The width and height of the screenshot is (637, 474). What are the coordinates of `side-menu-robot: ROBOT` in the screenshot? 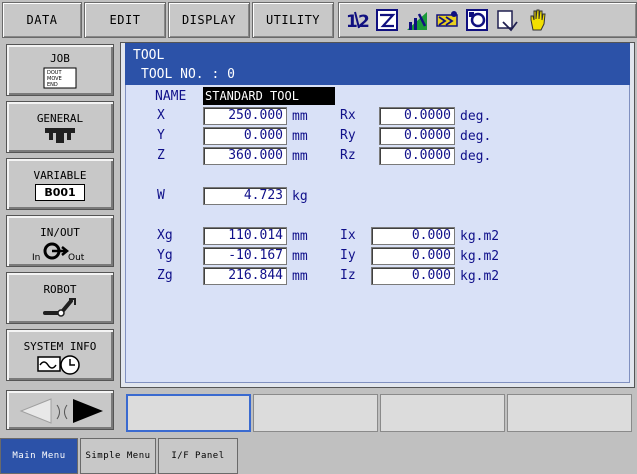 It's located at (60, 298).